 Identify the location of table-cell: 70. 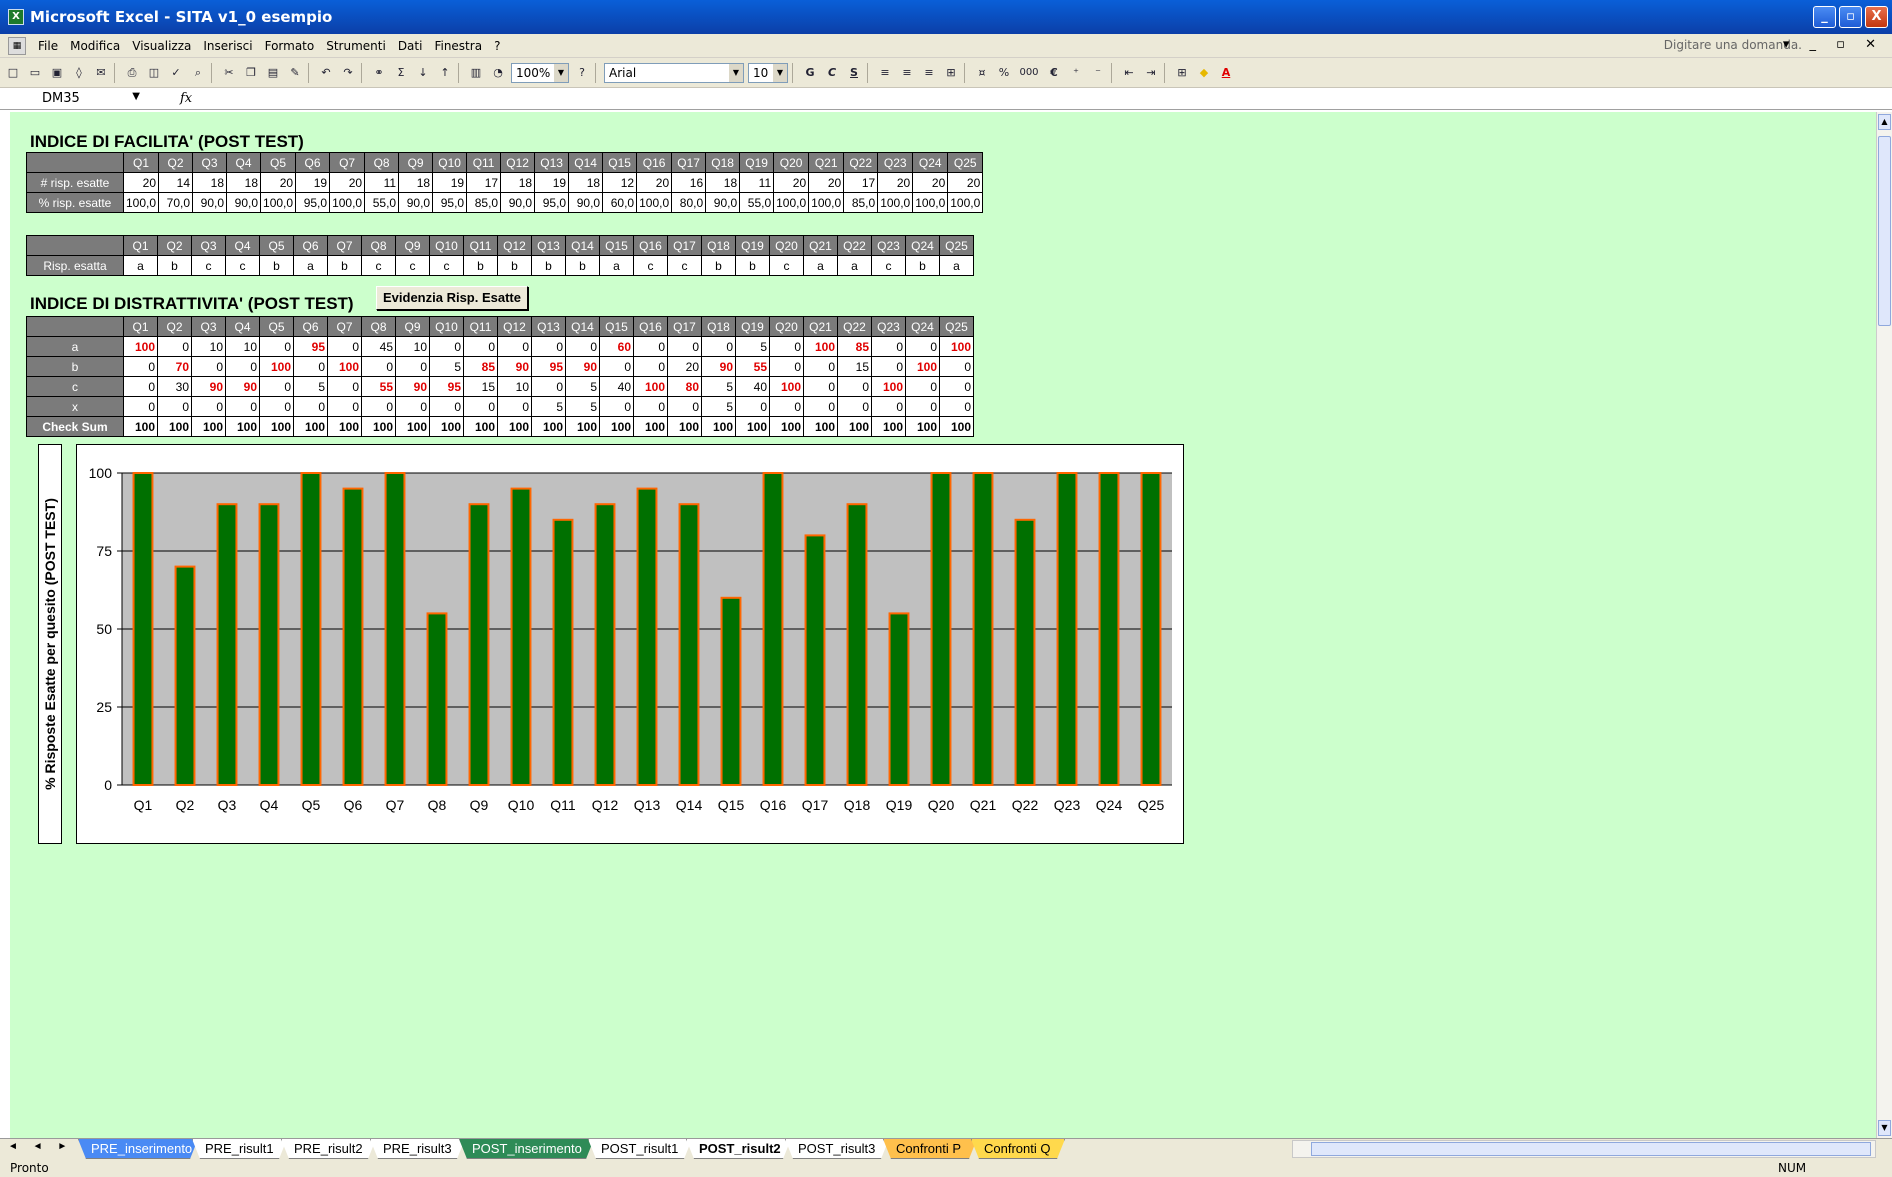
(174, 366).